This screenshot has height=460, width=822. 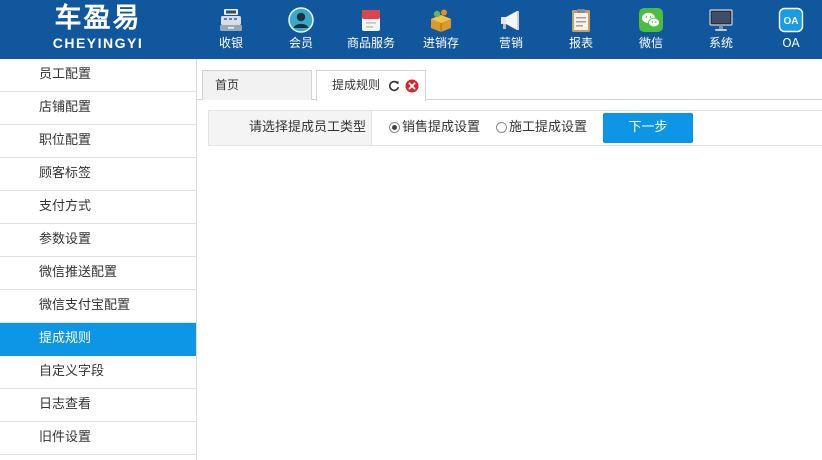 What do you see at coordinates (440, 43) in the screenshot?
I see `nav-label: 进销存` at bounding box center [440, 43].